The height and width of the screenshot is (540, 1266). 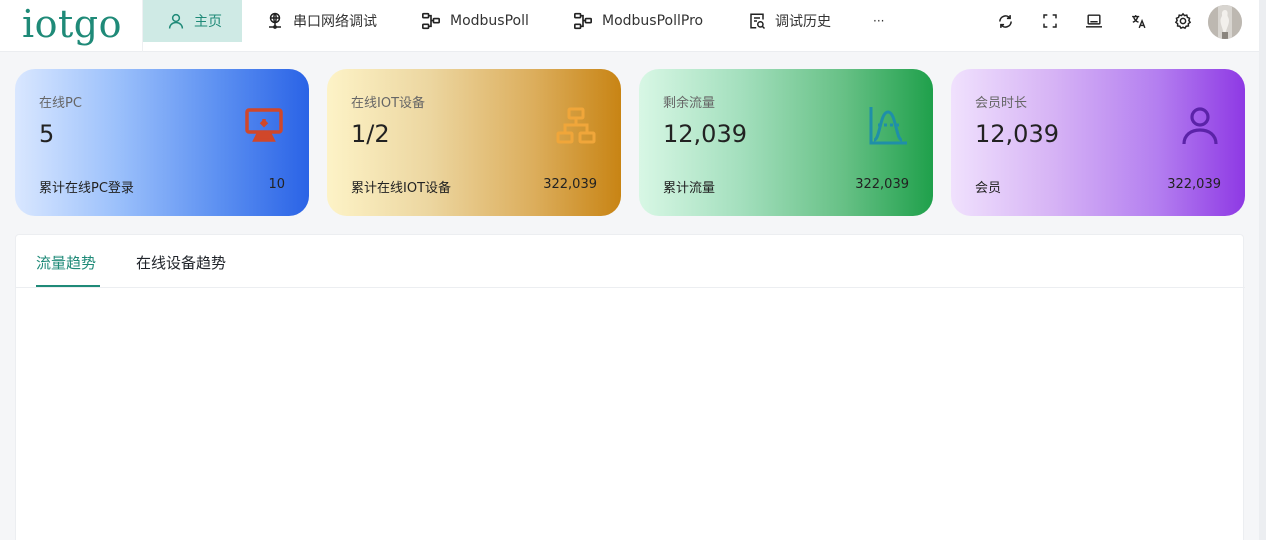 What do you see at coordinates (988, 188) in the screenshot?
I see `stat-footer-label: 会员` at bounding box center [988, 188].